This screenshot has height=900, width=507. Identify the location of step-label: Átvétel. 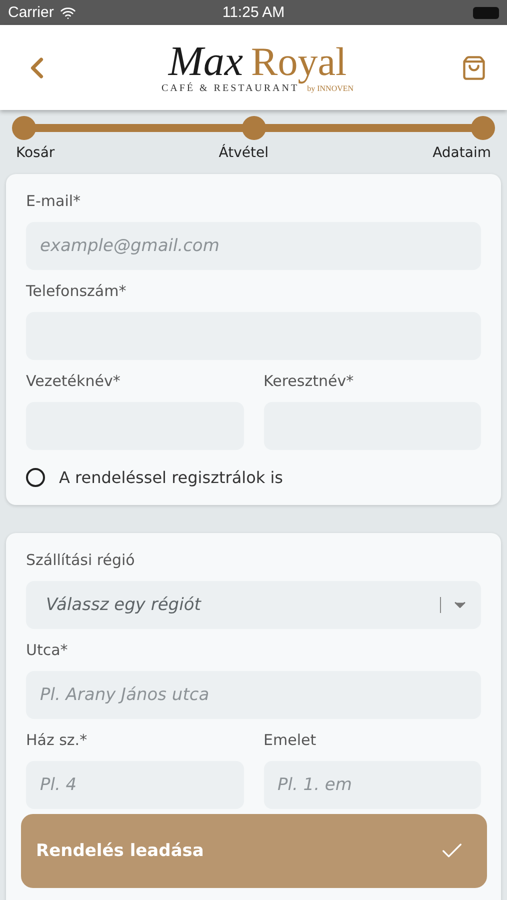
(243, 153).